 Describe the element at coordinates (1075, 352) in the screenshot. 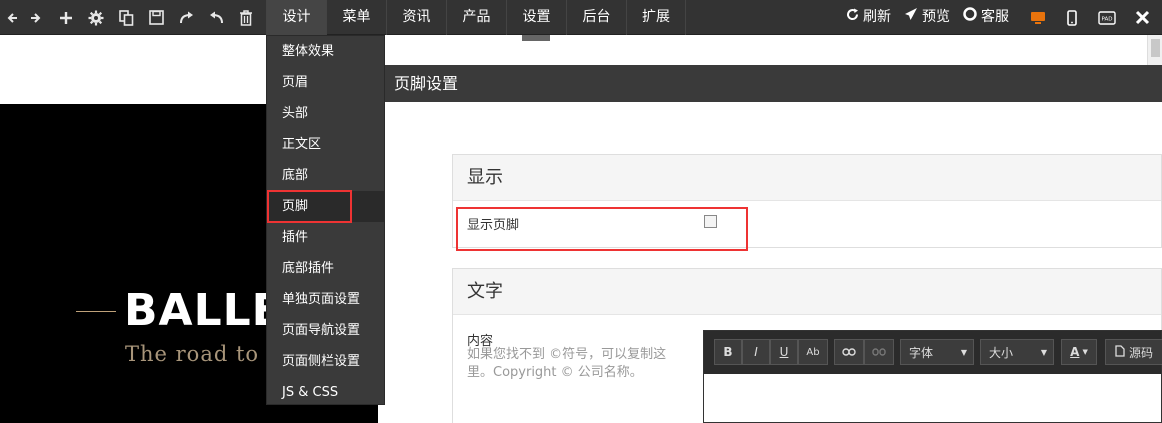

I see `text-color-label: A` at that location.